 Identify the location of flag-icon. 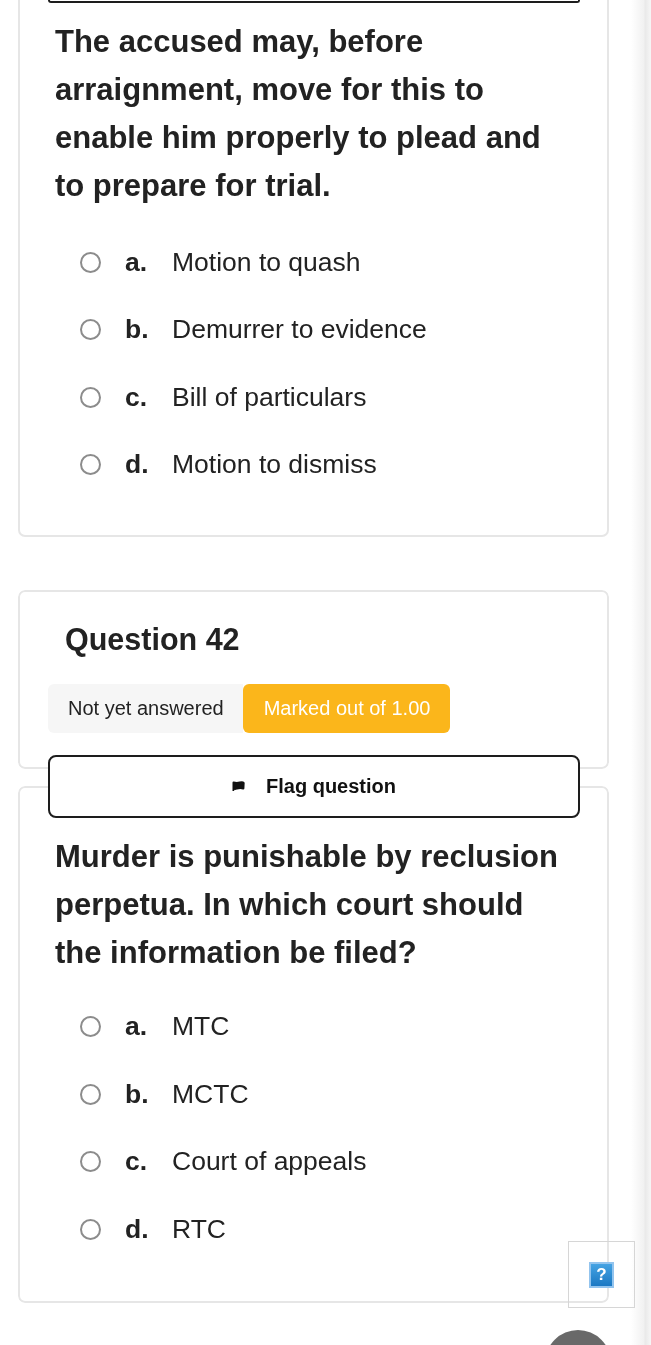
(238, 786).